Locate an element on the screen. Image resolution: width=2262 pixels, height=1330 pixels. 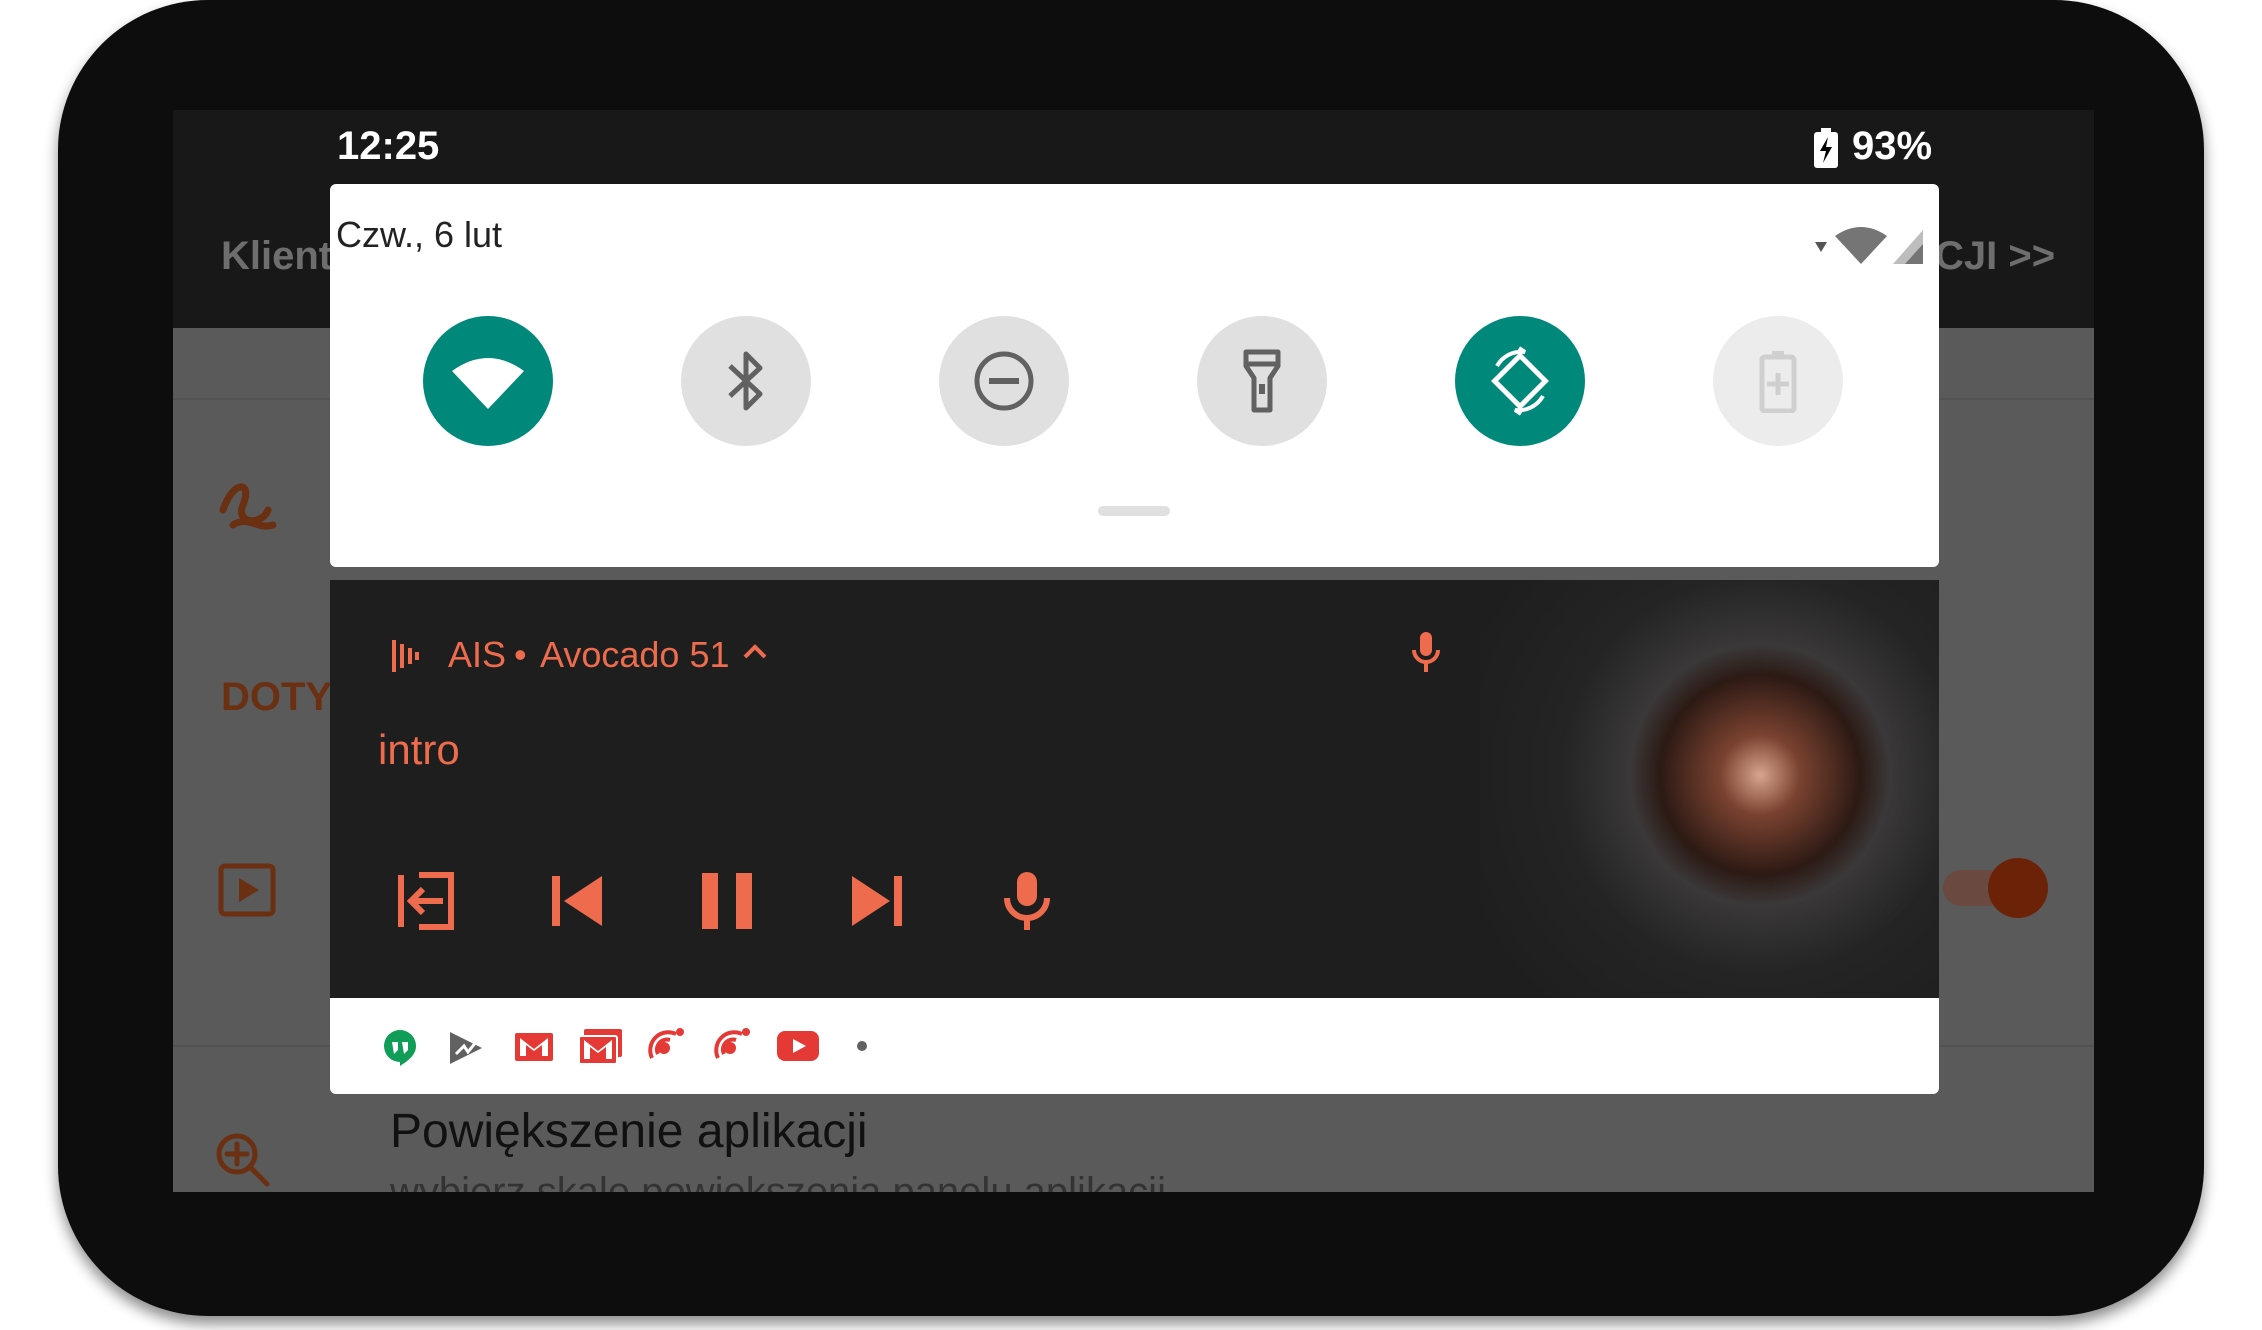
wifi-status-icon is located at coordinates (1870, 246).